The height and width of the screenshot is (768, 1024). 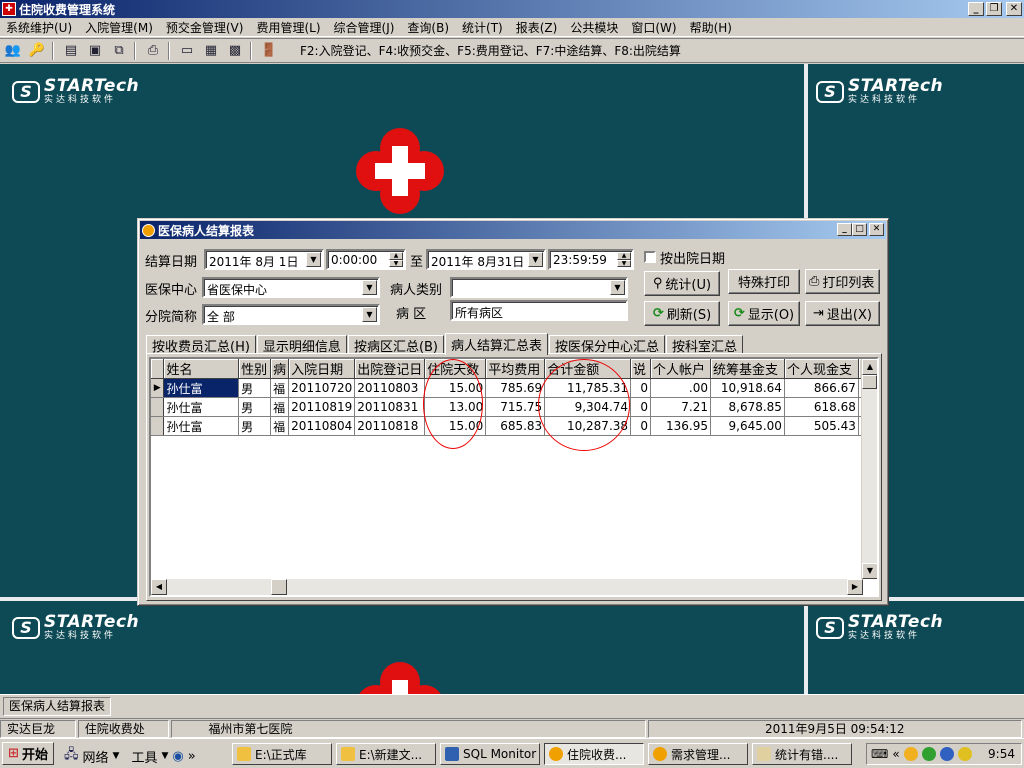 What do you see at coordinates (269, 51) in the screenshot?
I see `exit-door-icon: 🚪` at bounding box center [269, 51].